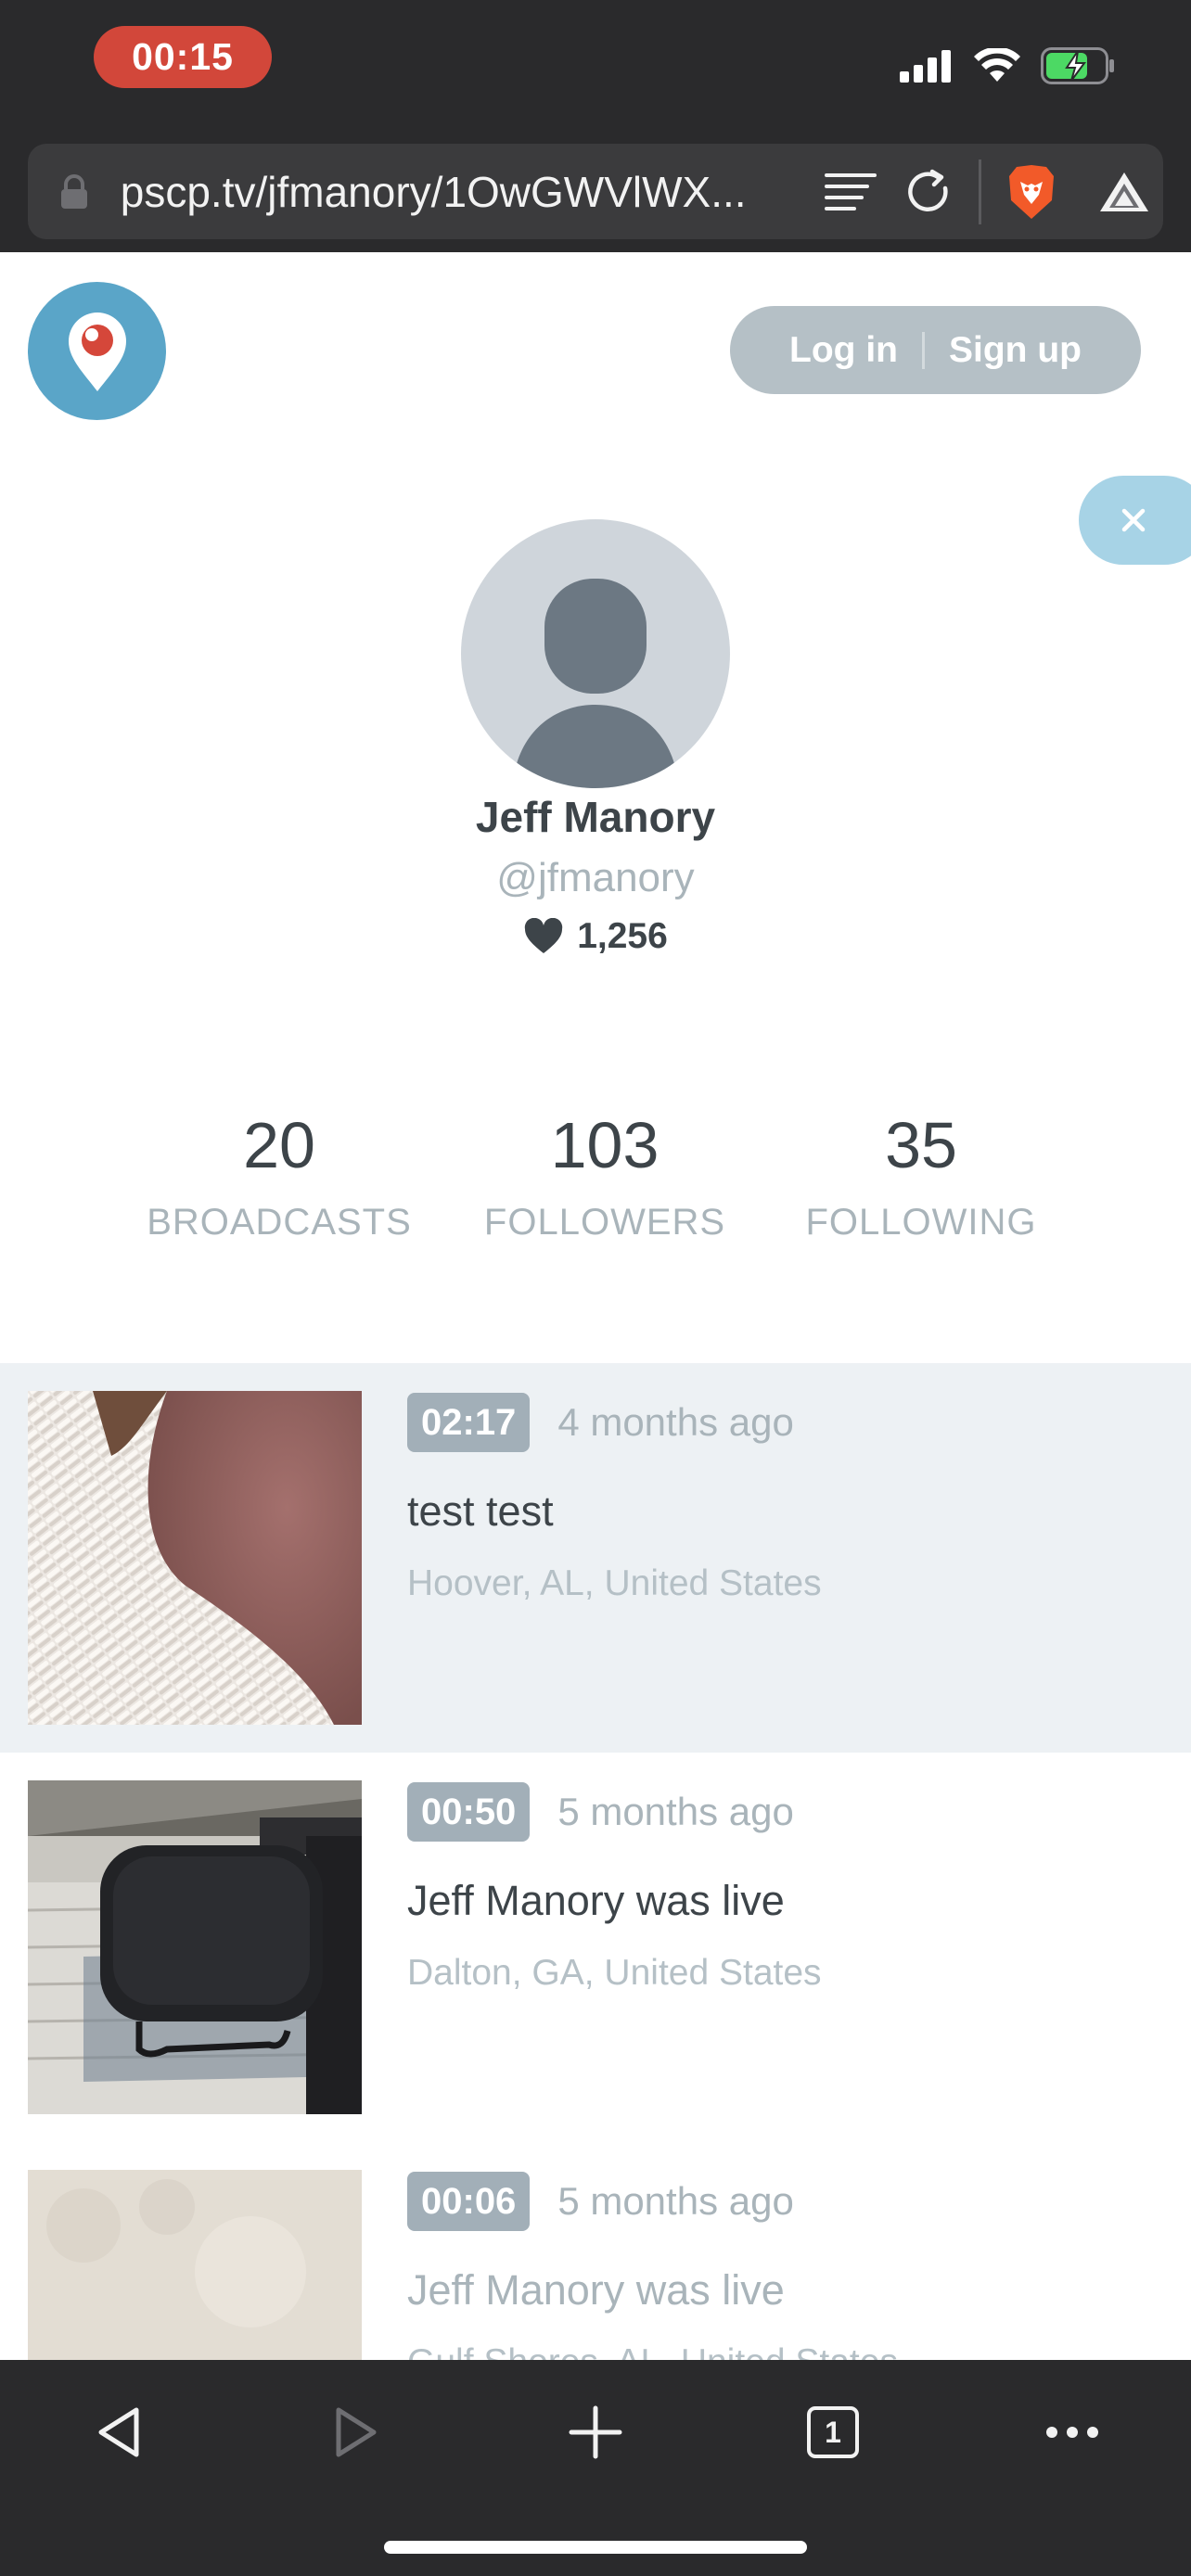  Describe the element at coordinates (997, 66) in the screenshot. I see `wifi-icon` at that location.